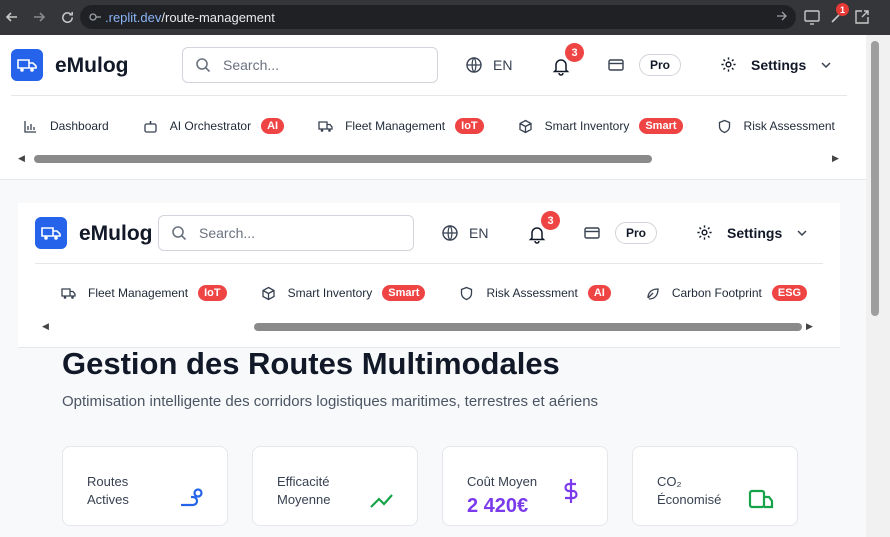 This screenshot has width=890, height=537. What do you see at coordinates (133, 17) in the screenshot?
I see `url-host: .replit.dev` at bounding box center [133, 17].